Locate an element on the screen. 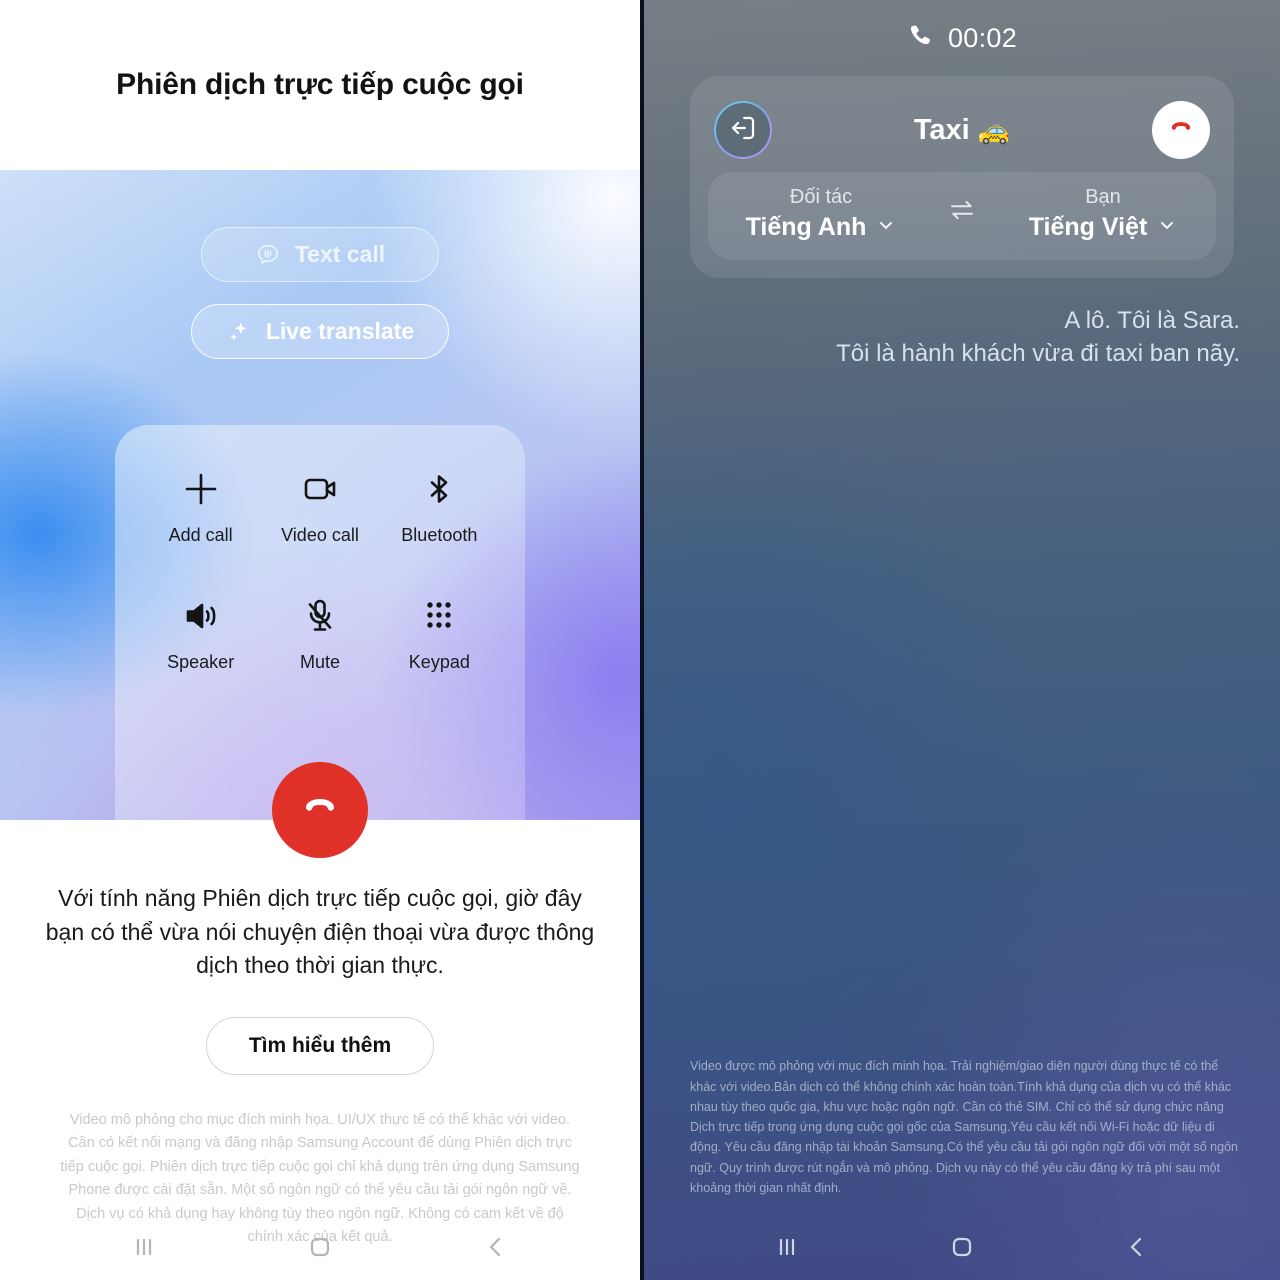 The image size is (1280, 1280). bluetooth-label: Bluetooth is located at coordinates (439, 535).